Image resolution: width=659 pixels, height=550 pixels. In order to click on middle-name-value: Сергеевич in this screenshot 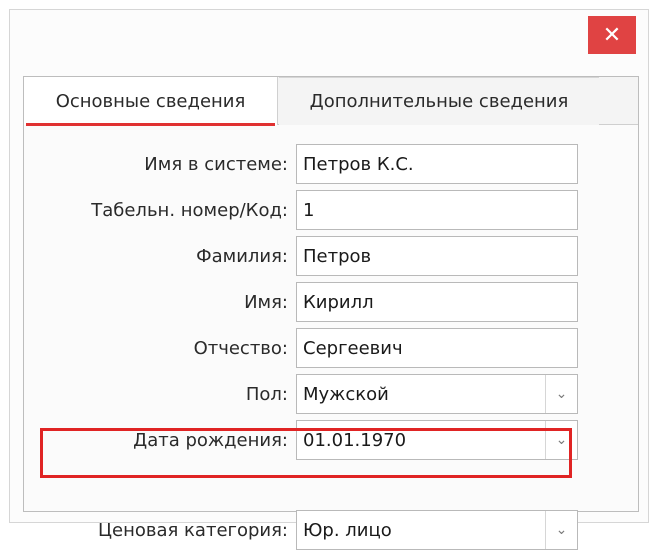, I will do `click(353, 348)`.